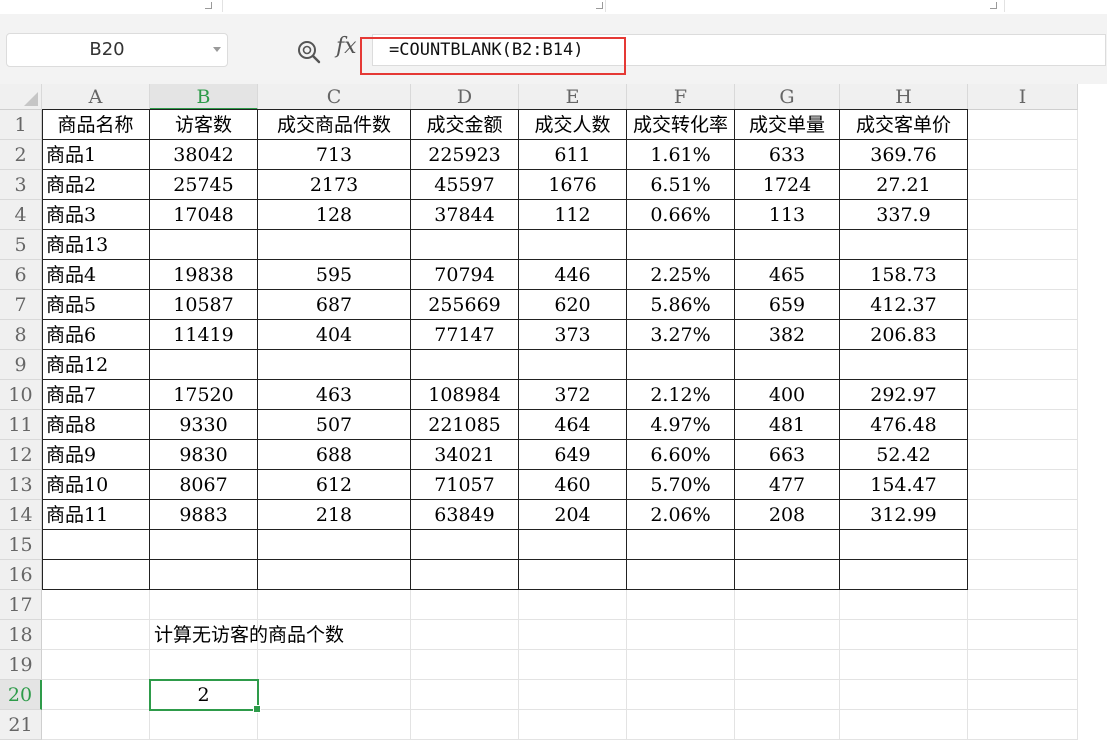 The image size is (1107, 743). I want to click on cell-a: 商品名称, so click(96, 125).